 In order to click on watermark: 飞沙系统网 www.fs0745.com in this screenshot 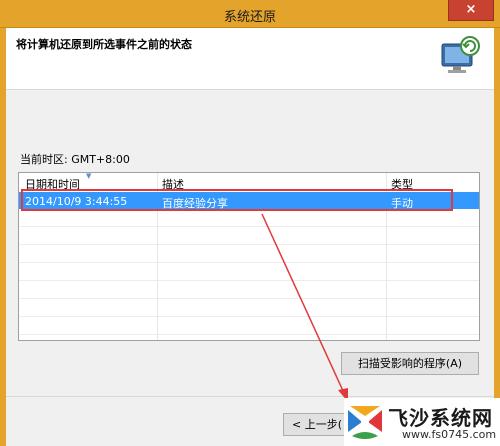, I will do `click(422, 422)`.